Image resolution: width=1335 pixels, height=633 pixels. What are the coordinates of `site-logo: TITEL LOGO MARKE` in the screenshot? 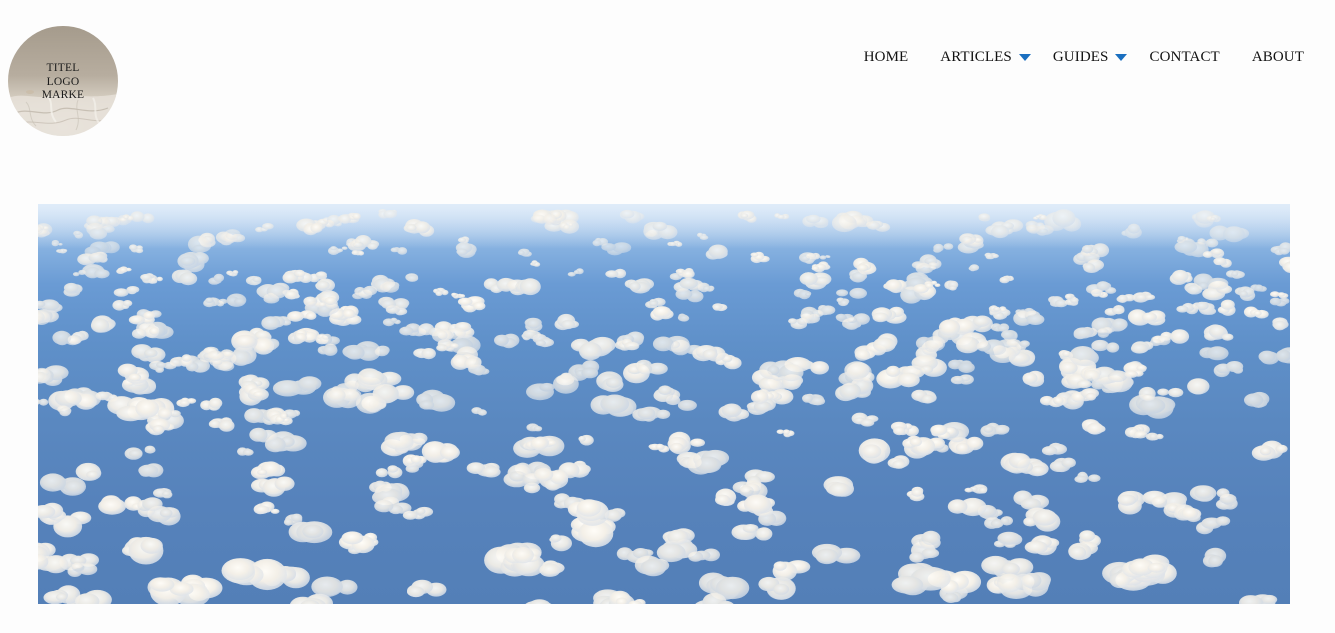 It's located at (63, 81).